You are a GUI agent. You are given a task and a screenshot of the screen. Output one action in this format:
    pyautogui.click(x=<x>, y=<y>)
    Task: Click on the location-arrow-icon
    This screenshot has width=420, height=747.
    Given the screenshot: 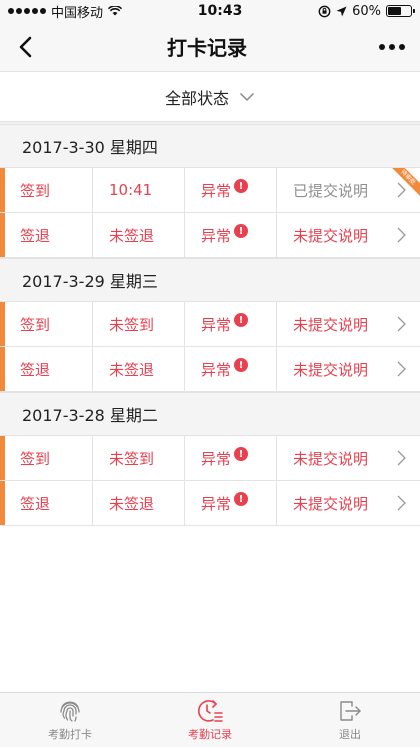 What is the action you would take?
    pyautogui.click(x=341, y=11)
    